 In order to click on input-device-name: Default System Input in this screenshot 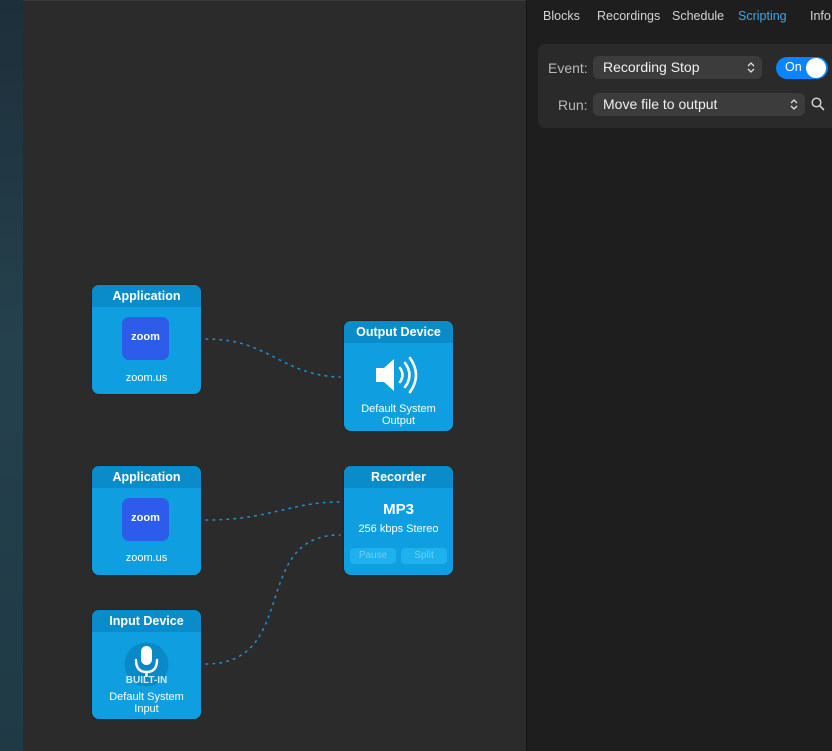, I will do `click(146, 703)`.